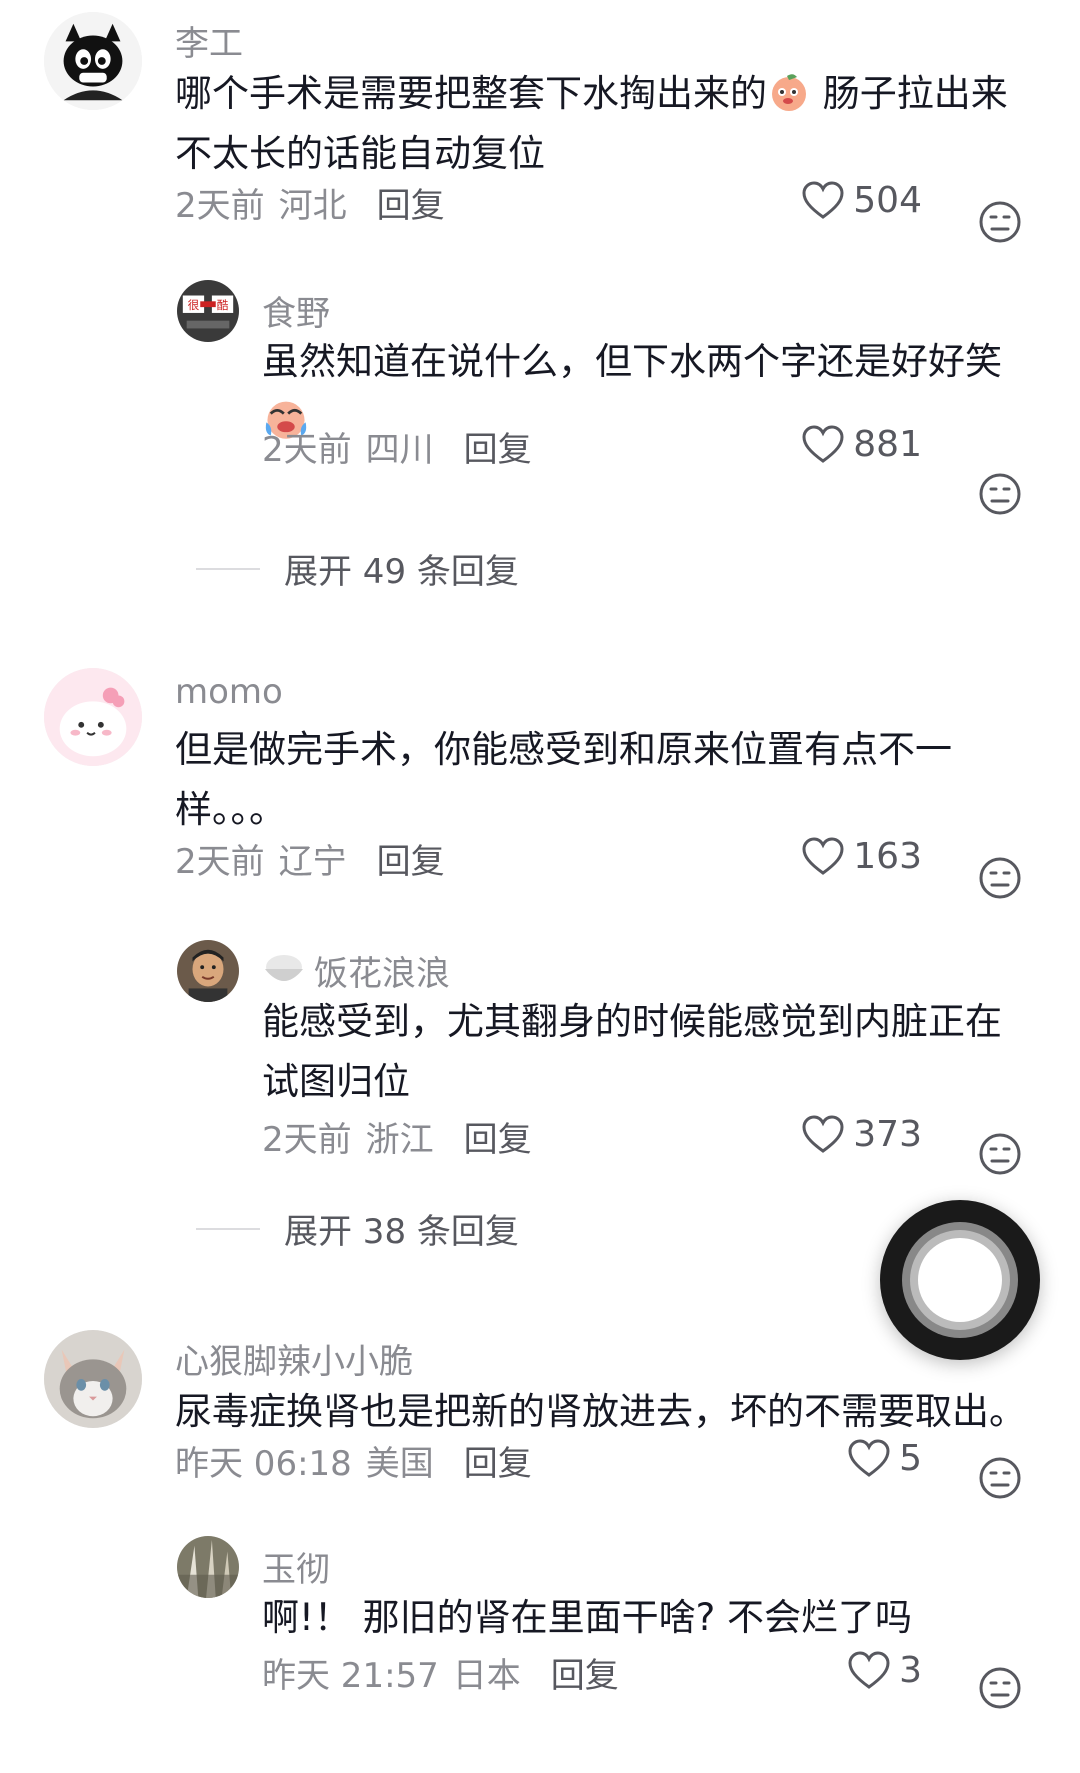 The width and height of the screenshot is (1080, 1773). I want to click on like-count: 3, so click(910, 1670).